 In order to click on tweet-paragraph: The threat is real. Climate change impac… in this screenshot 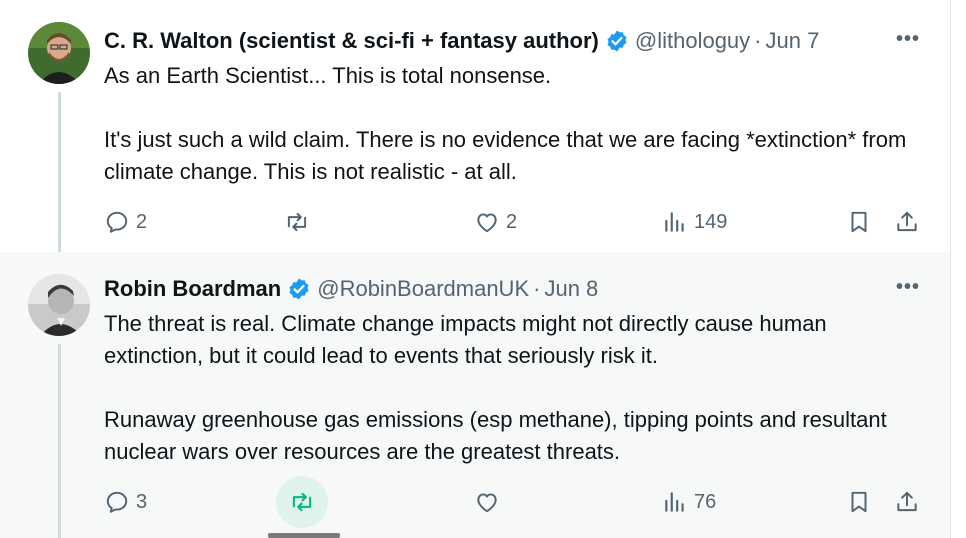, I will do `click(465, 339)`.